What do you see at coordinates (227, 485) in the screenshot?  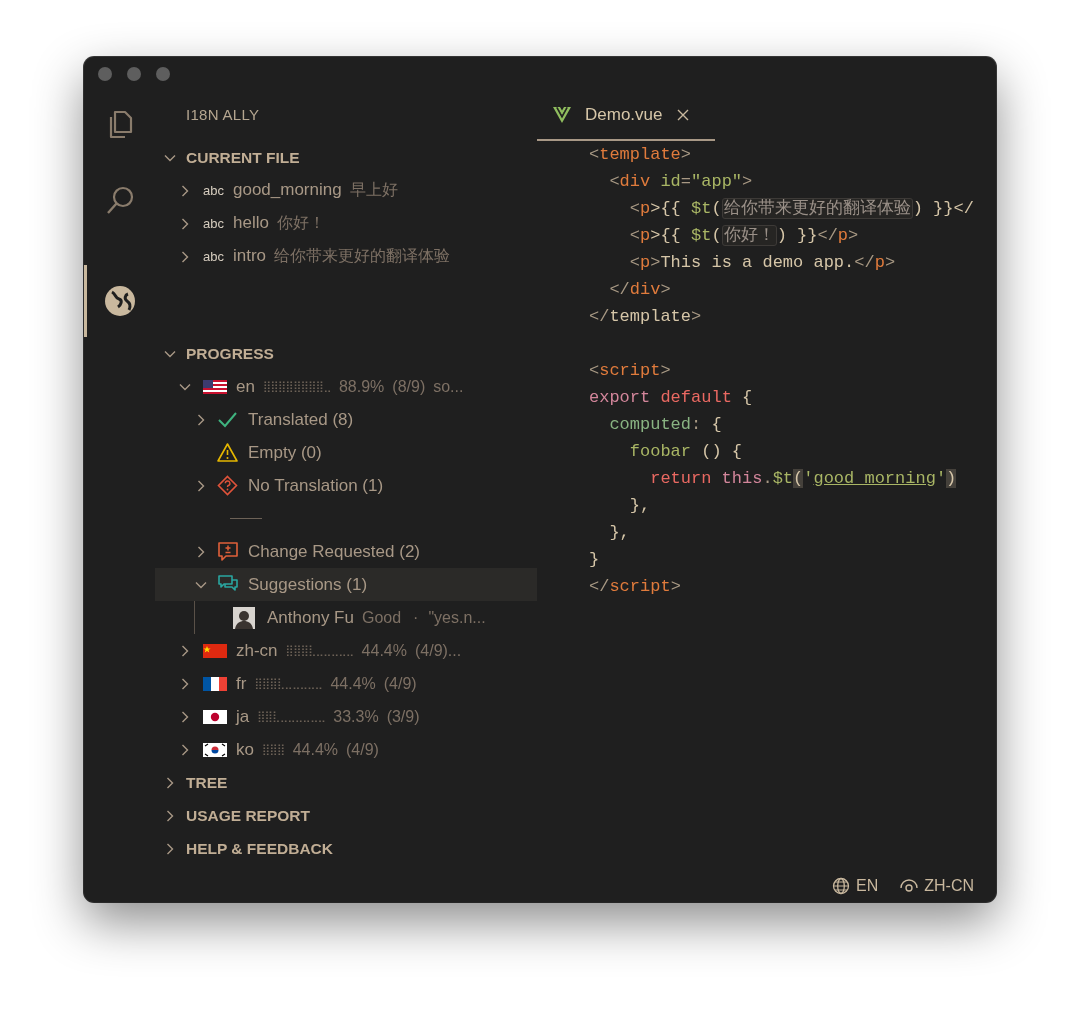 I see `question-diamond-icon` at bounding box center [227, 485].